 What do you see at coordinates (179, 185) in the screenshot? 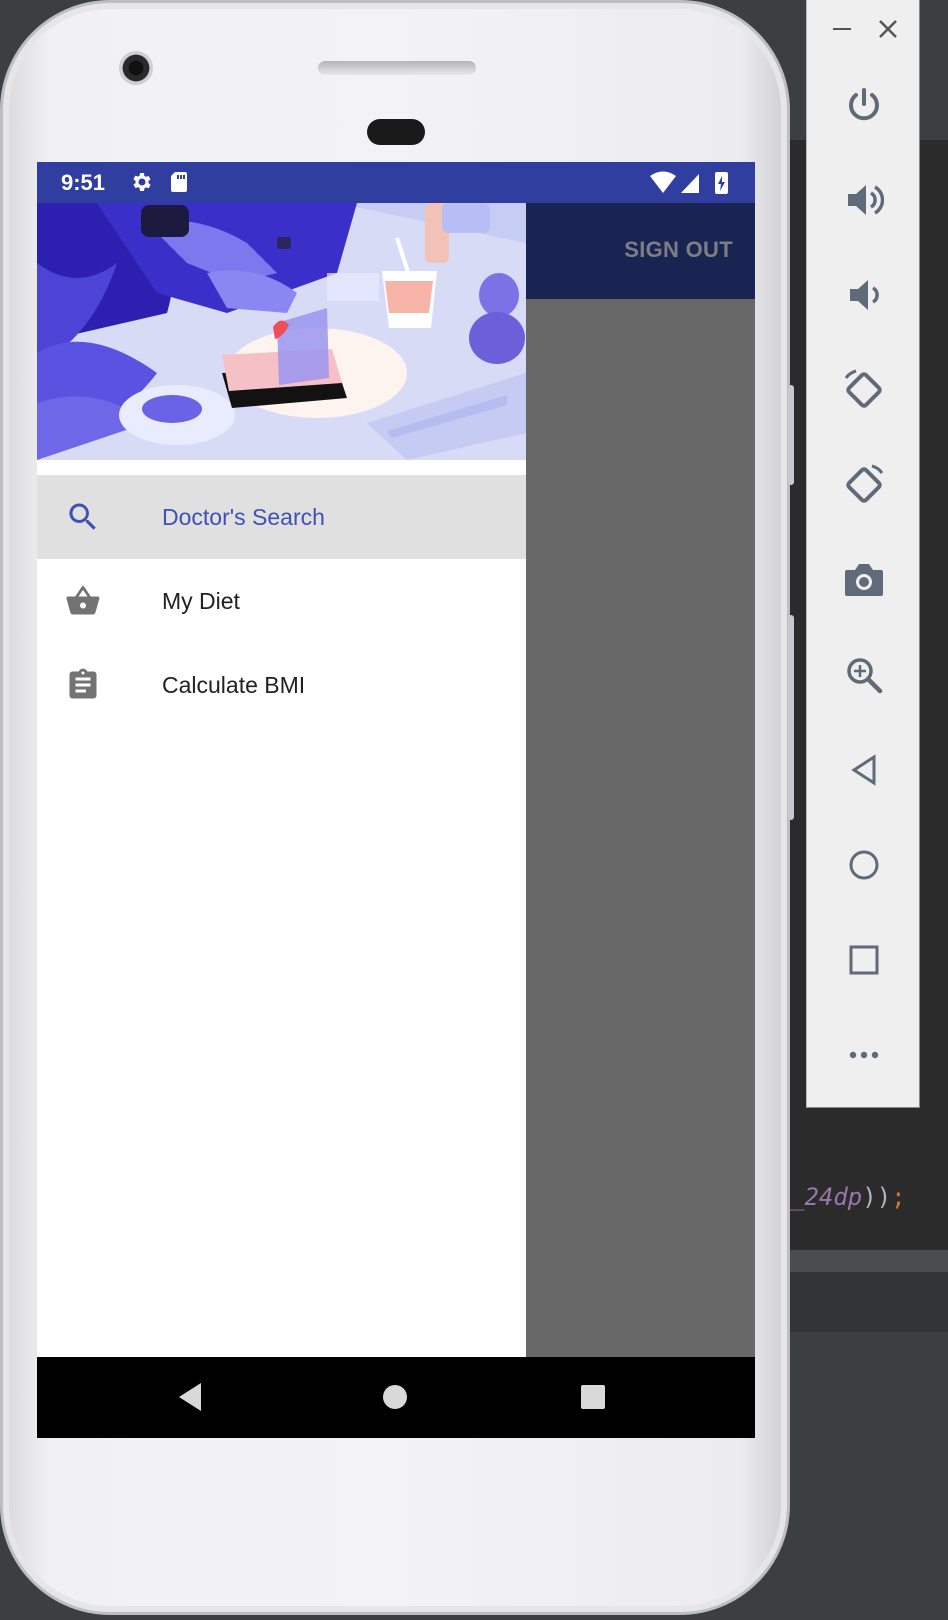
I see `sd-card-icon` at bounding box center [179, 185].